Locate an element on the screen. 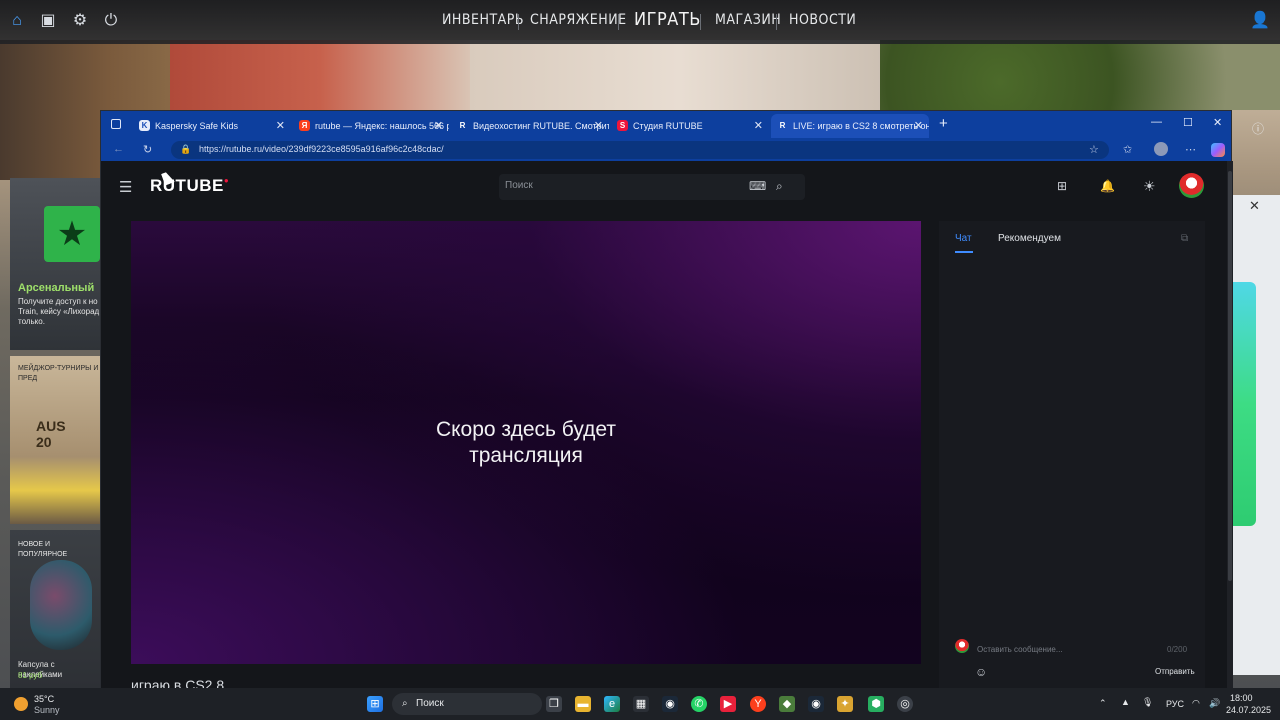 This screenshot has width=1280, height=720. clock-date: 24.07.2025 is located at coordinates (1248, 710).